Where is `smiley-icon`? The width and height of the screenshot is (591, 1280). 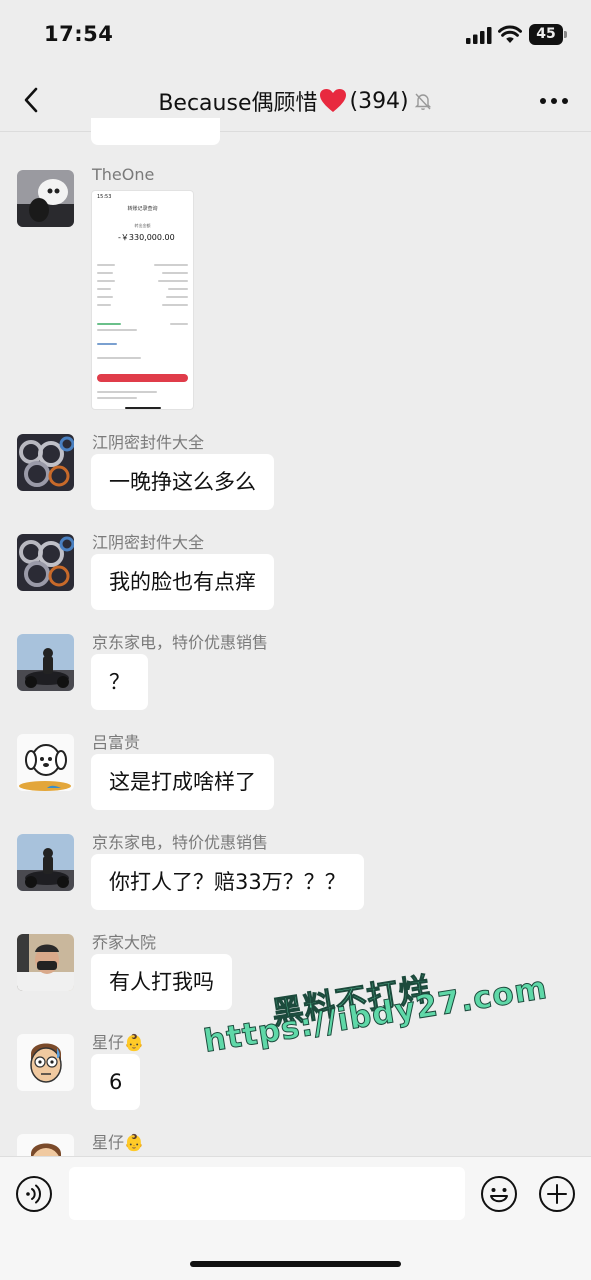
smiley-icon is located at coordinates (499, 1194).